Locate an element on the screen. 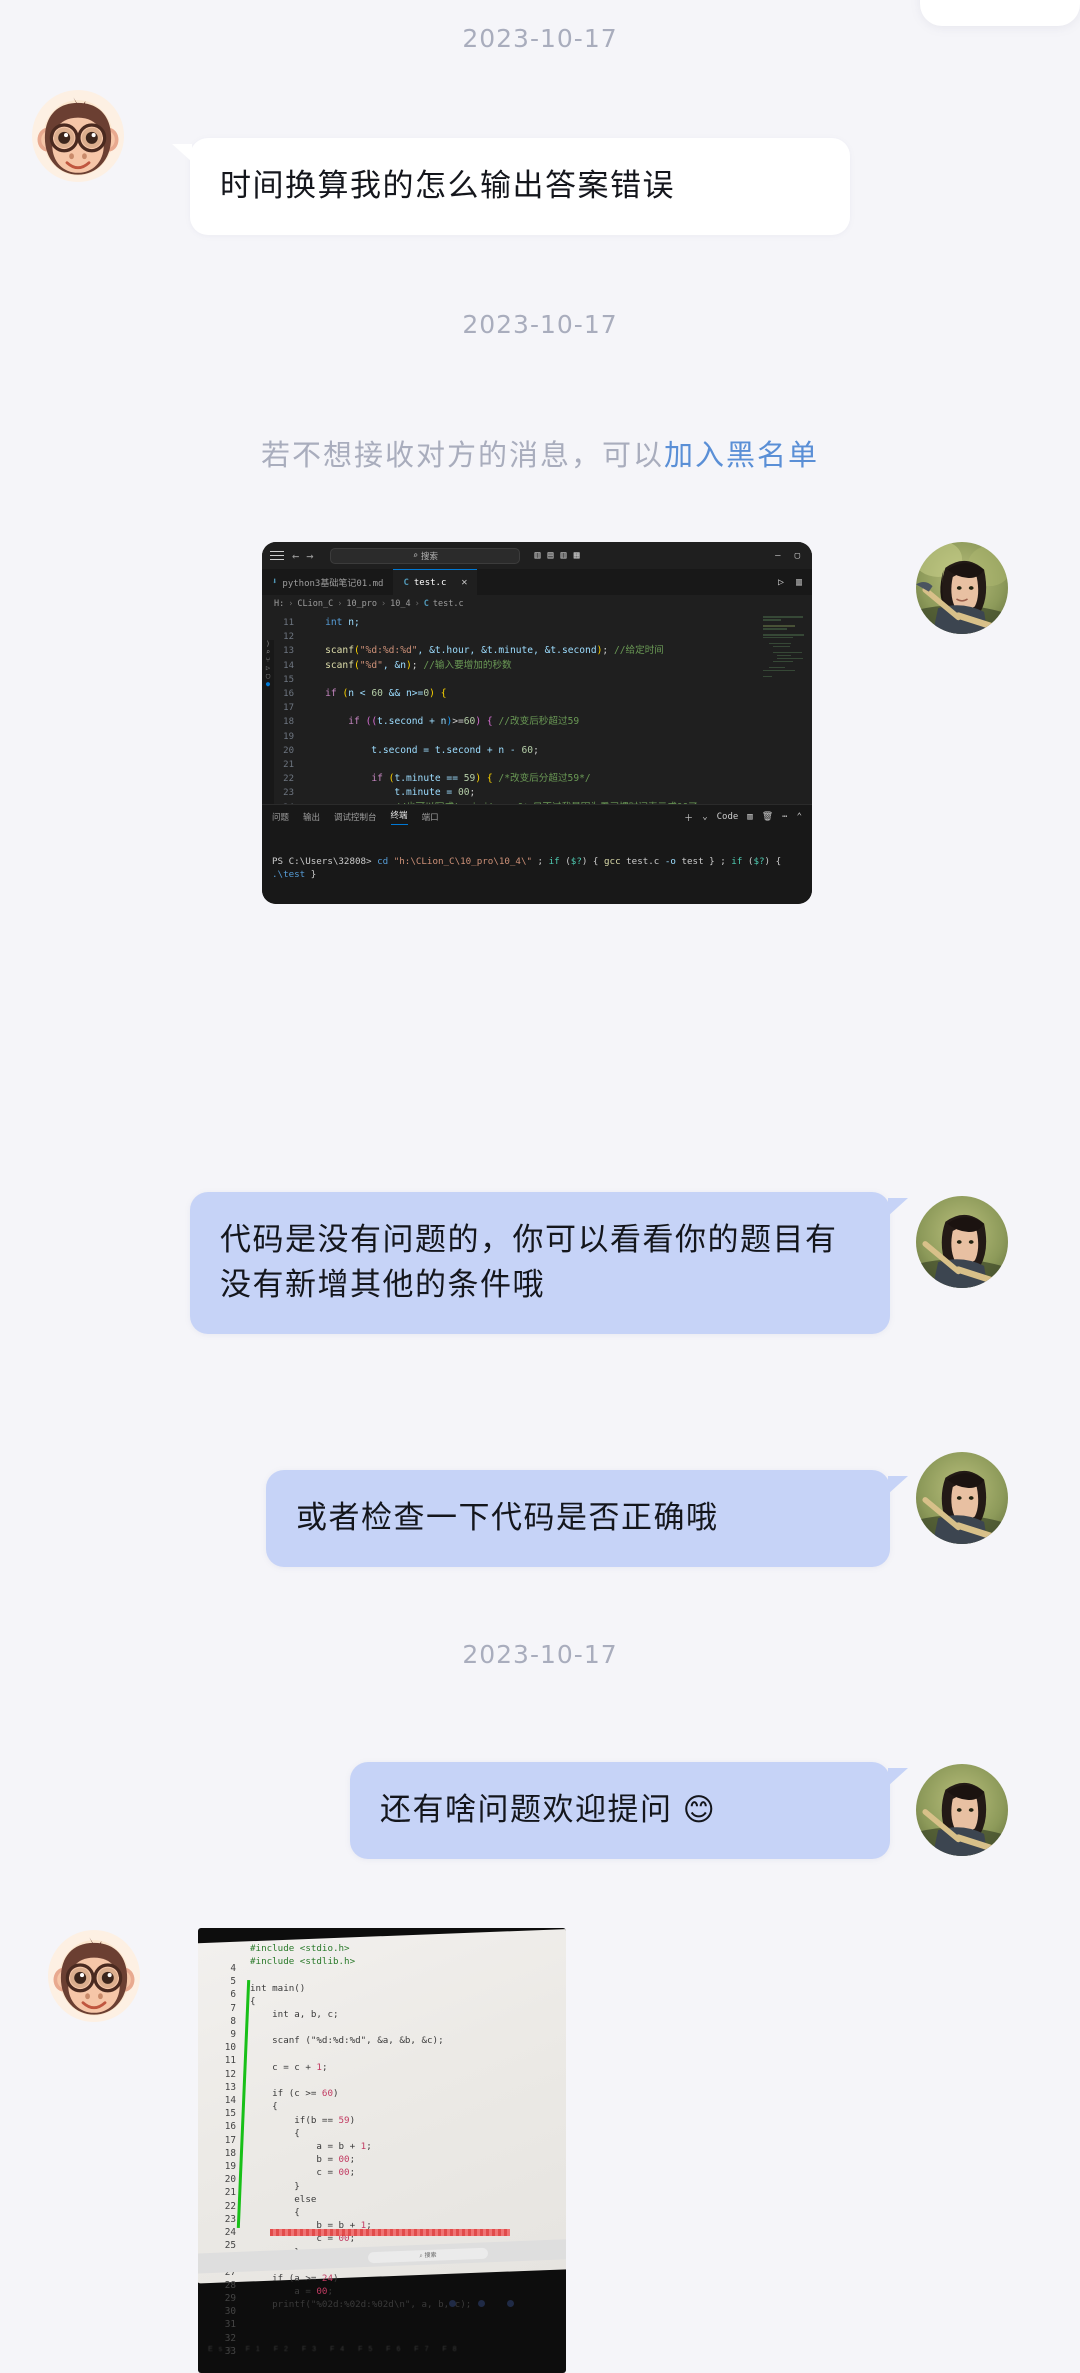  more-actions-icon: ⋯ is located at coordinates (784, 817).